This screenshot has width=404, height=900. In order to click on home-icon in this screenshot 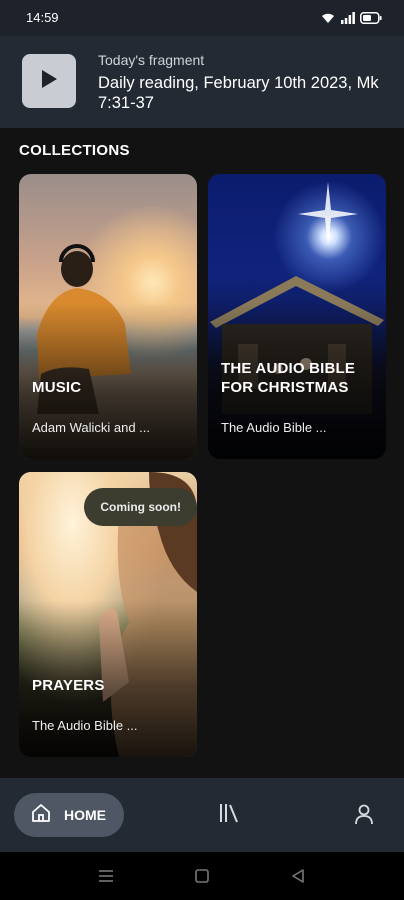, I will do `click(41, 815)`.